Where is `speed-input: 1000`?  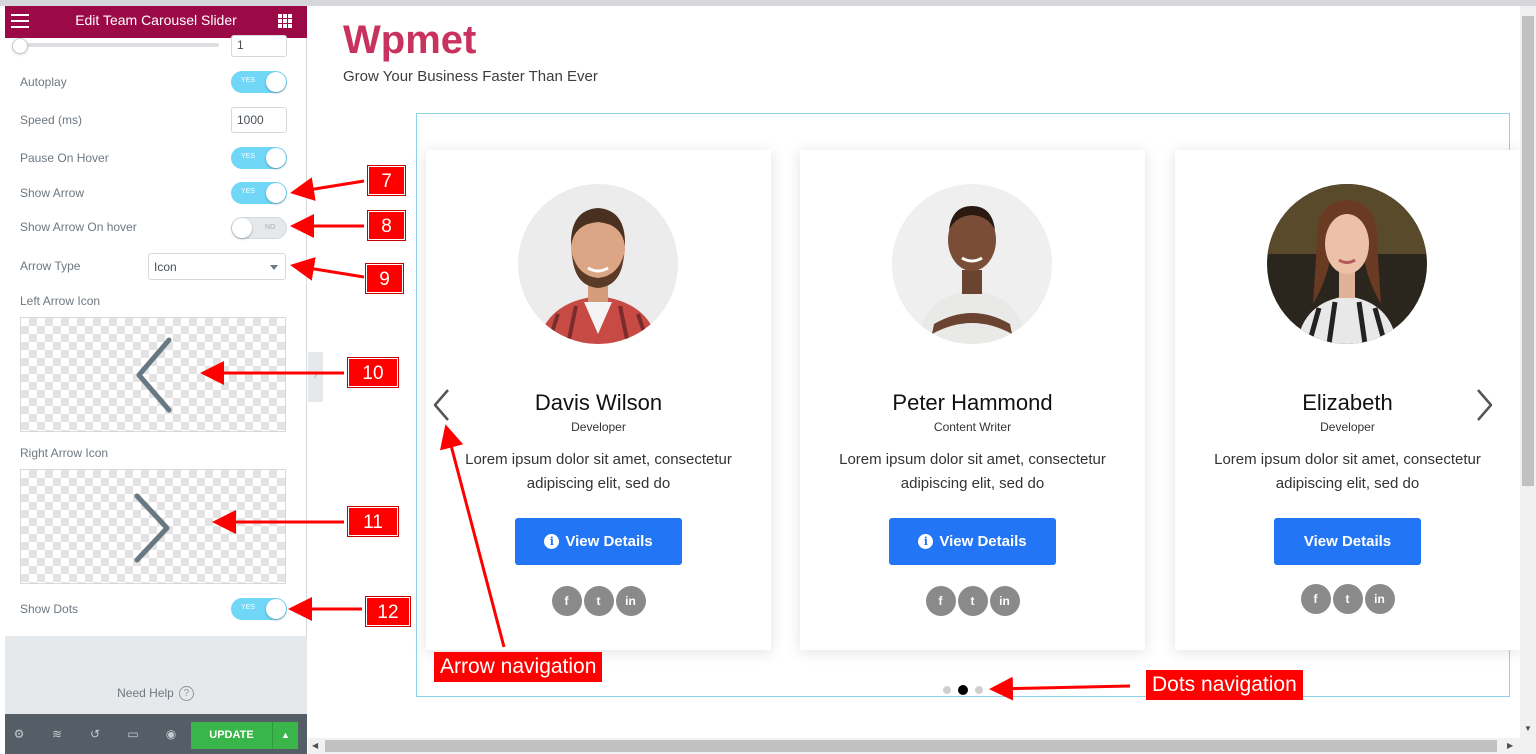
speed-input: 1000 is located at coordinates (259, 120).